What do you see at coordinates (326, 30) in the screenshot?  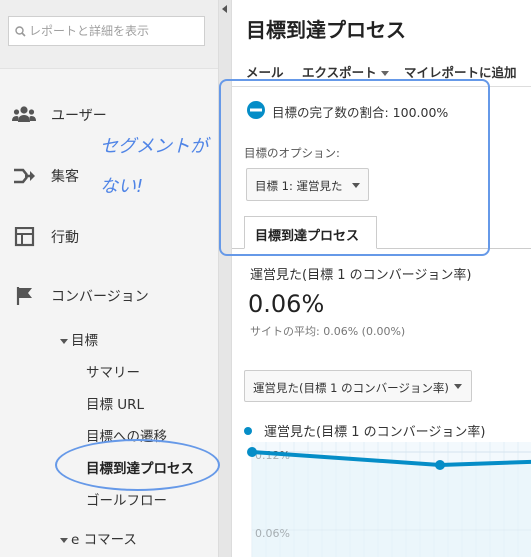 I see `page-title: 目標到達プロセス` at bounding box center [326, 30].